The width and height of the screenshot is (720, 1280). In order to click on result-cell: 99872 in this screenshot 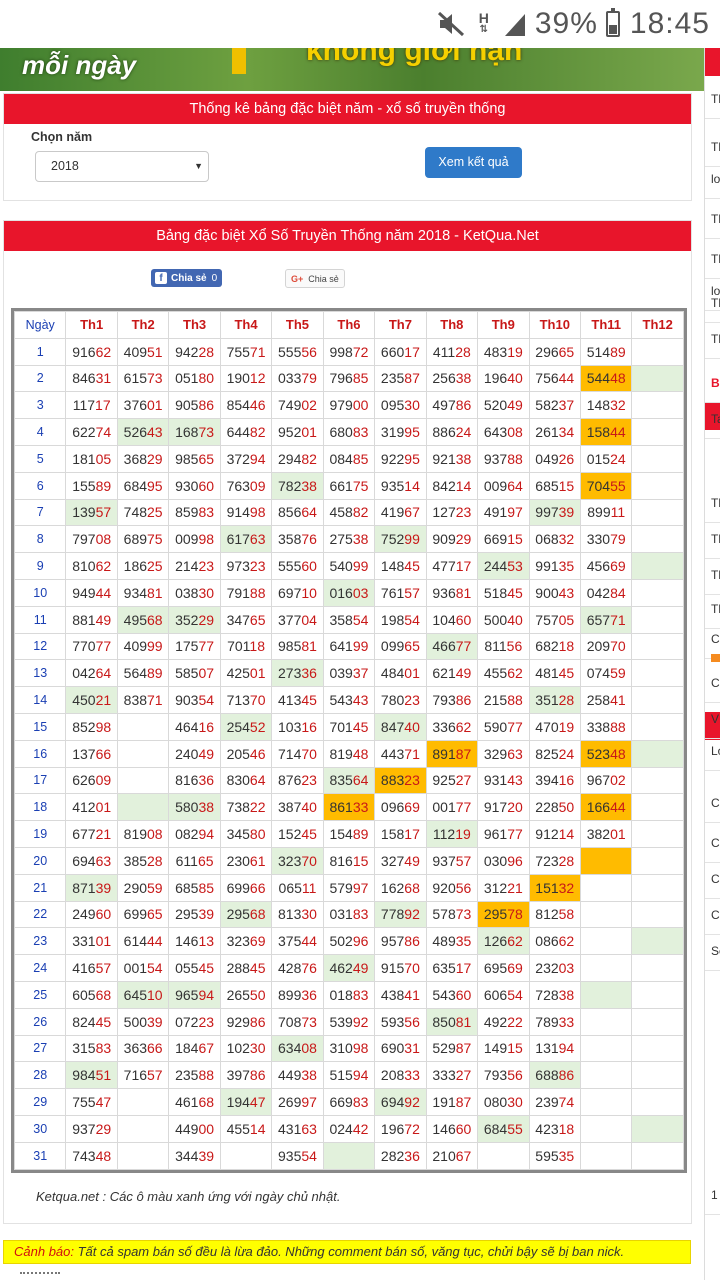, I will do `click(349, 351)`.